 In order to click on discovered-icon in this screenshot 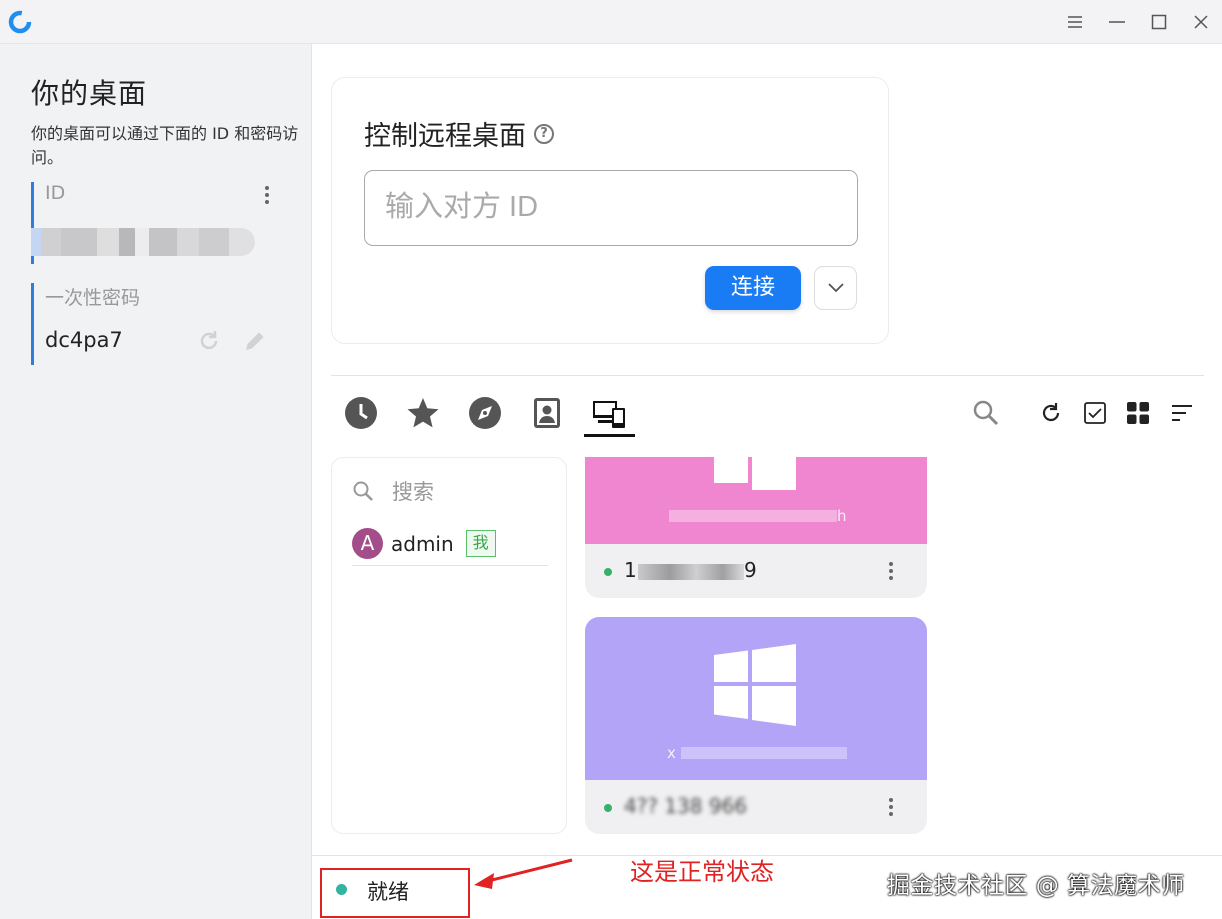, I will do `click(485, 413)`.